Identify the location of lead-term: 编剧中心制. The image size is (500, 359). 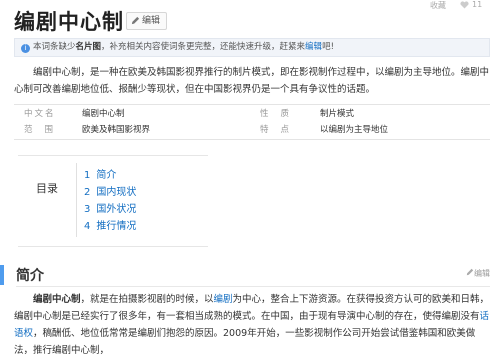
(57, 299).